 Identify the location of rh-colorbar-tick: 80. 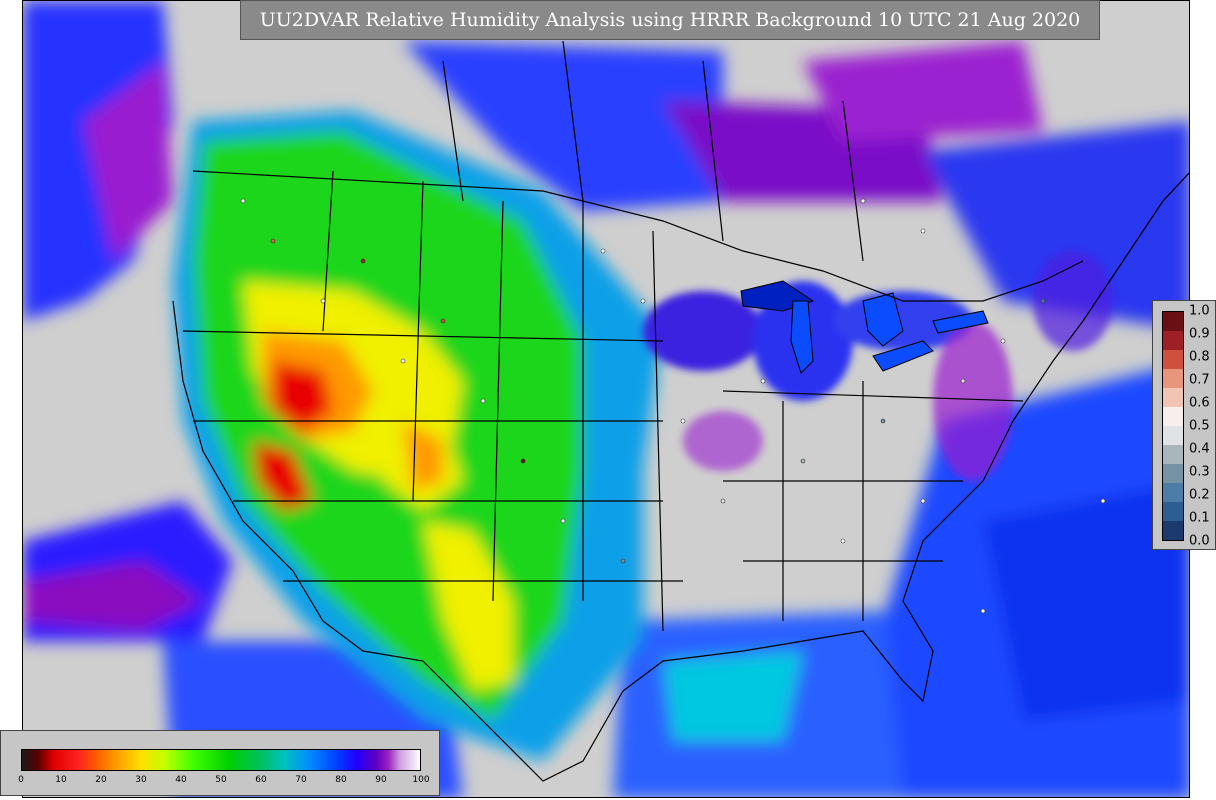
(341, 780).